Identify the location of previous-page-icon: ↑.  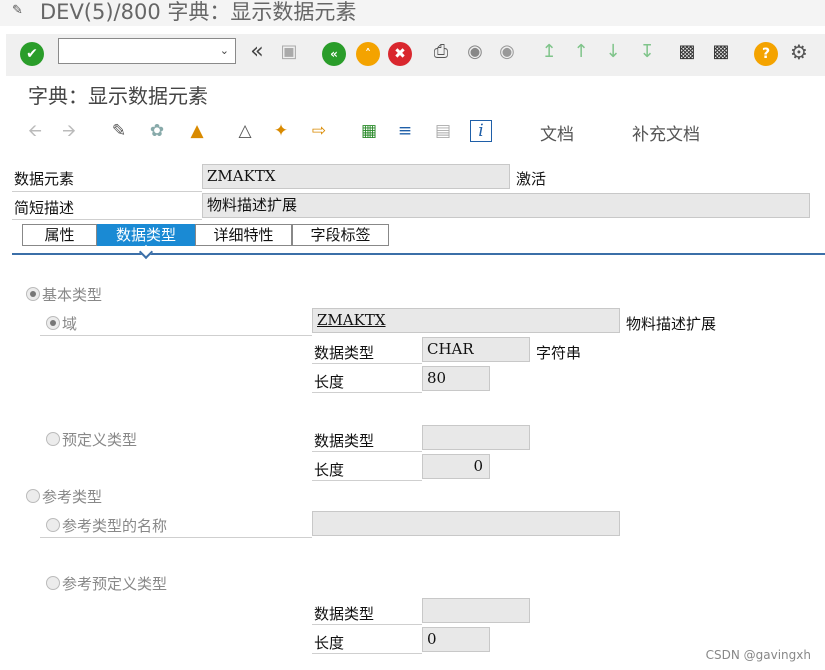
(581, 52).